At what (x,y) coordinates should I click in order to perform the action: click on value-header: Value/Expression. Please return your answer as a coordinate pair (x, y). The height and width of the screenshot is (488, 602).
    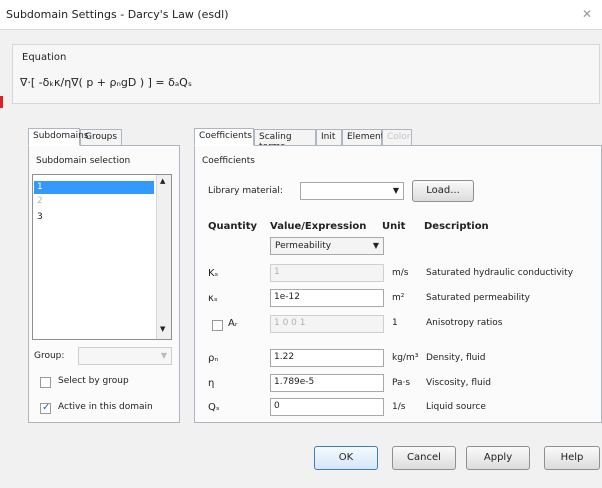
    Looking at the image, I should click on (318, 226).